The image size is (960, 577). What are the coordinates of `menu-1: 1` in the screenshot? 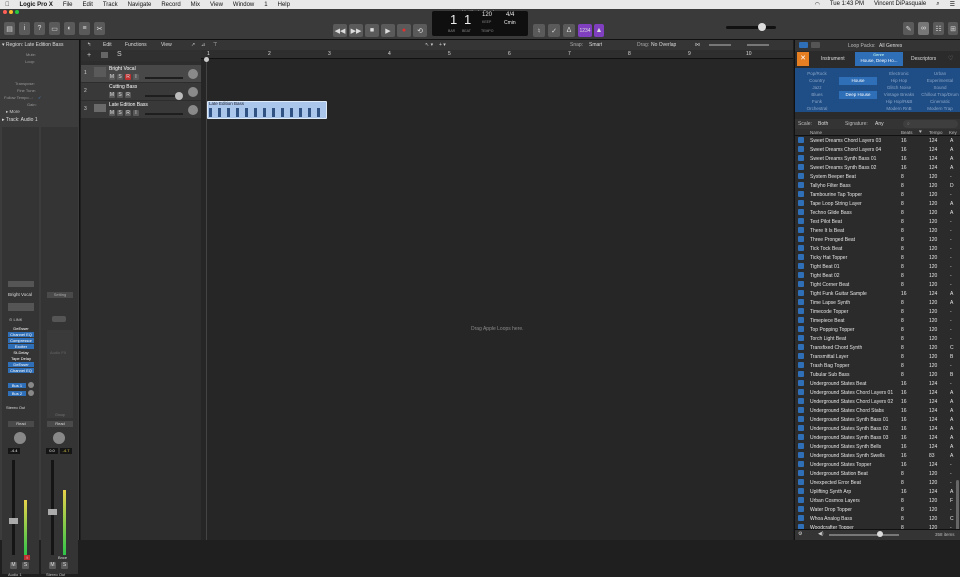 It's located at (265, 5).